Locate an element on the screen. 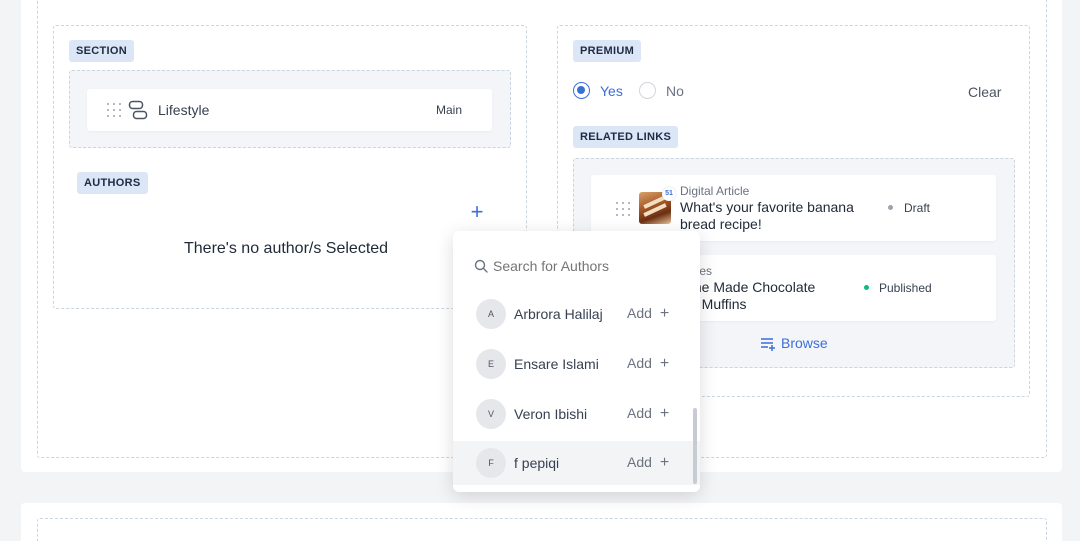 Image resolution: width=1080 pixels, height=541 pixels. premium-yes-radio is located at coordinates (581, 90).